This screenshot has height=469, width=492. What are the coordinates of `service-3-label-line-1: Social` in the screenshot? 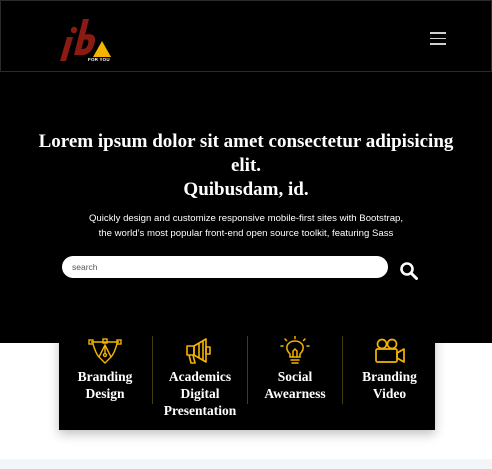 It's located at (295, 376).